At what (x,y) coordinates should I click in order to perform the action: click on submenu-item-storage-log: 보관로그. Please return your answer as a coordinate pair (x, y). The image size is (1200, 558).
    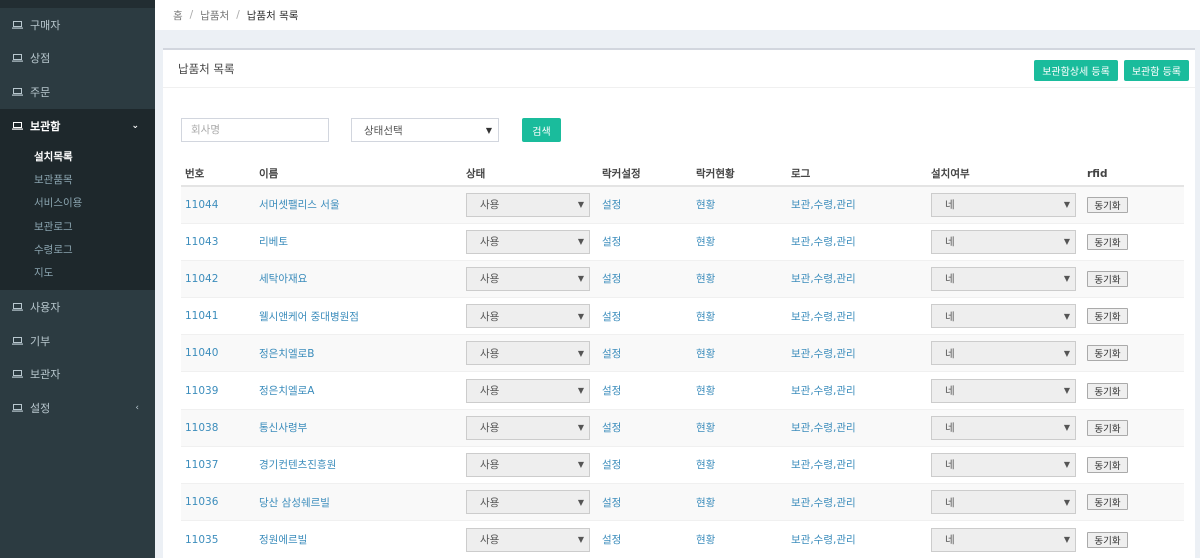
    Looking at the image, I should click on (77, 225).